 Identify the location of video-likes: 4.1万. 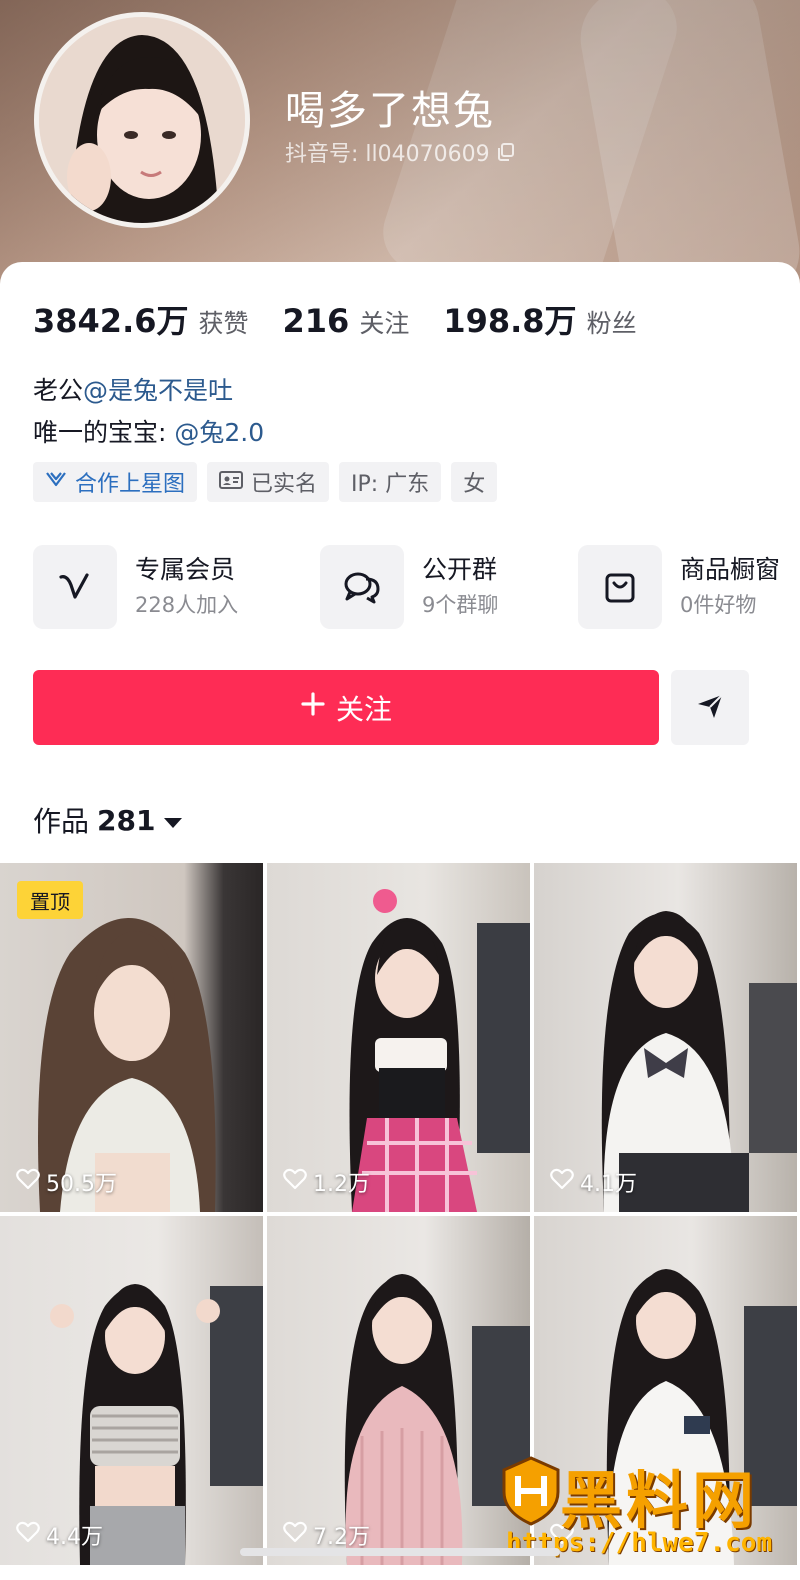
(593, 1182).